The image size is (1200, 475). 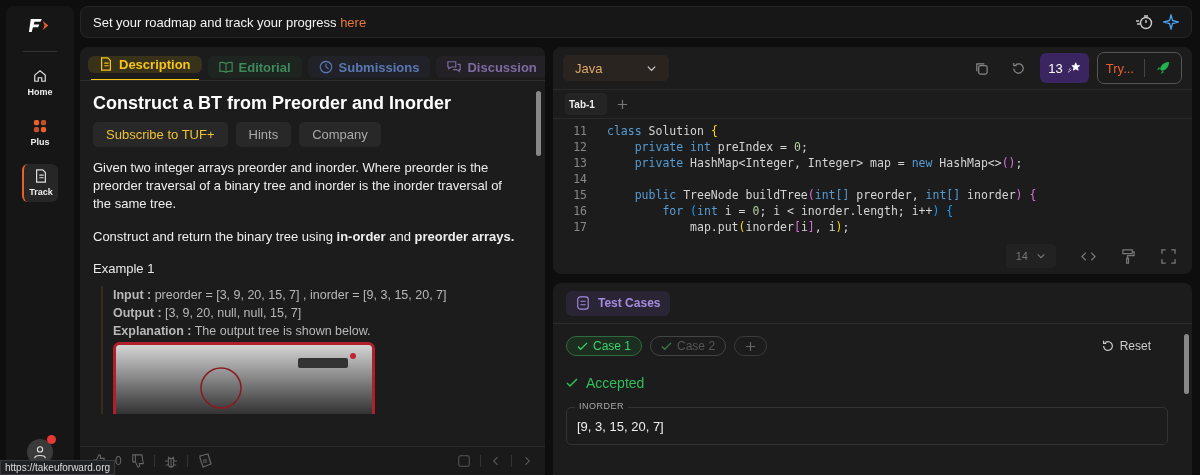 I want to click on line-number: 12, so click(x=579, y=147).